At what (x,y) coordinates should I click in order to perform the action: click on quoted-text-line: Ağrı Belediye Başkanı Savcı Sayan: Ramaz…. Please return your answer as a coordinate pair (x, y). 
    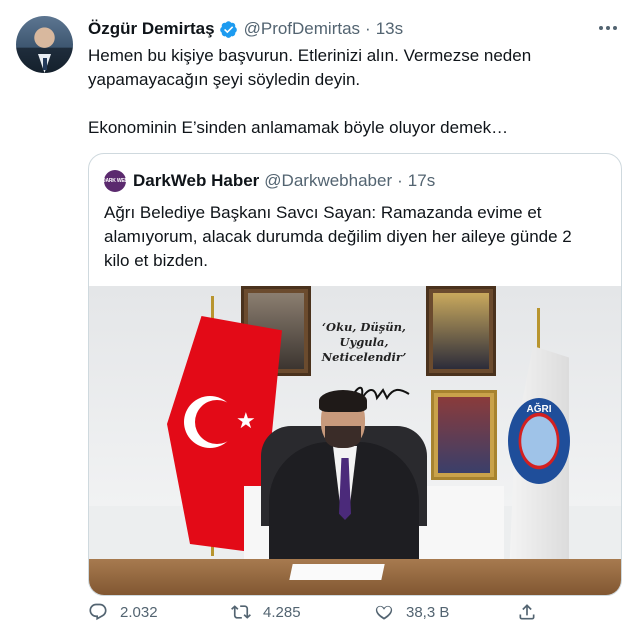
    Looking at the image, I should click on (323, 212).